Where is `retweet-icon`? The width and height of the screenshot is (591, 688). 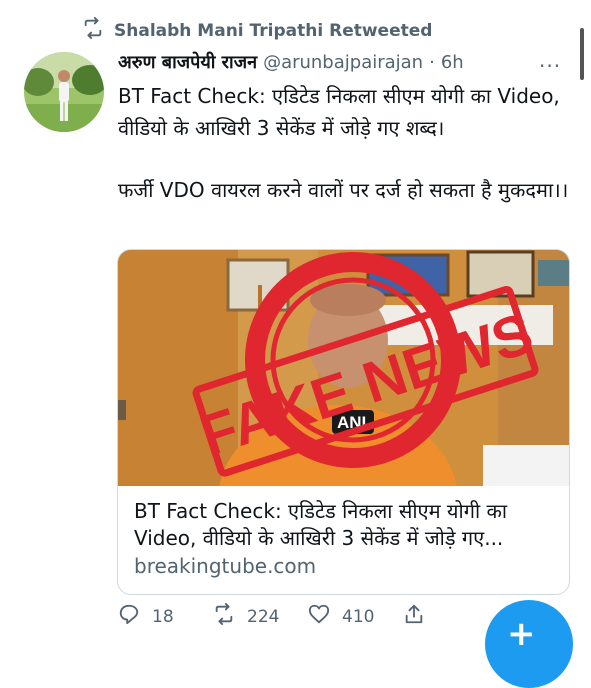
retweet-icon is located at coordinates (93, 30).